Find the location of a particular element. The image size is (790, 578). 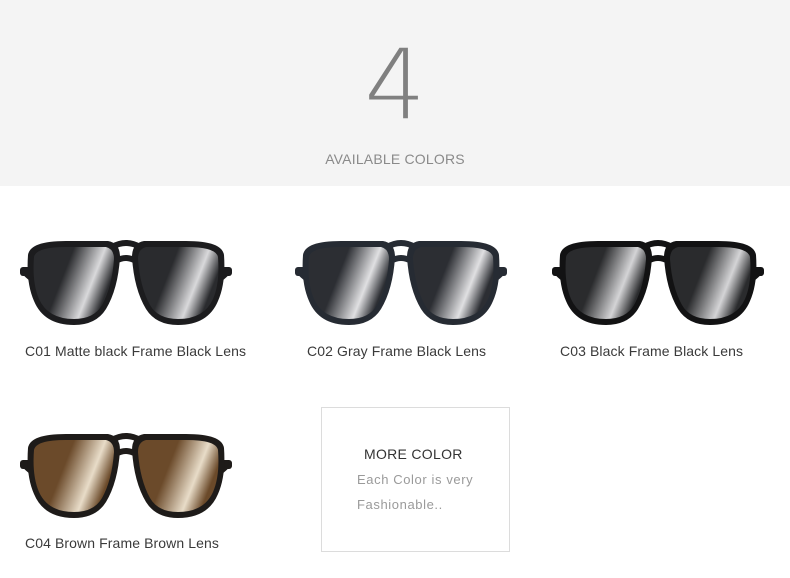

sunglasses-c04-image is located at coordinates (126, 475).